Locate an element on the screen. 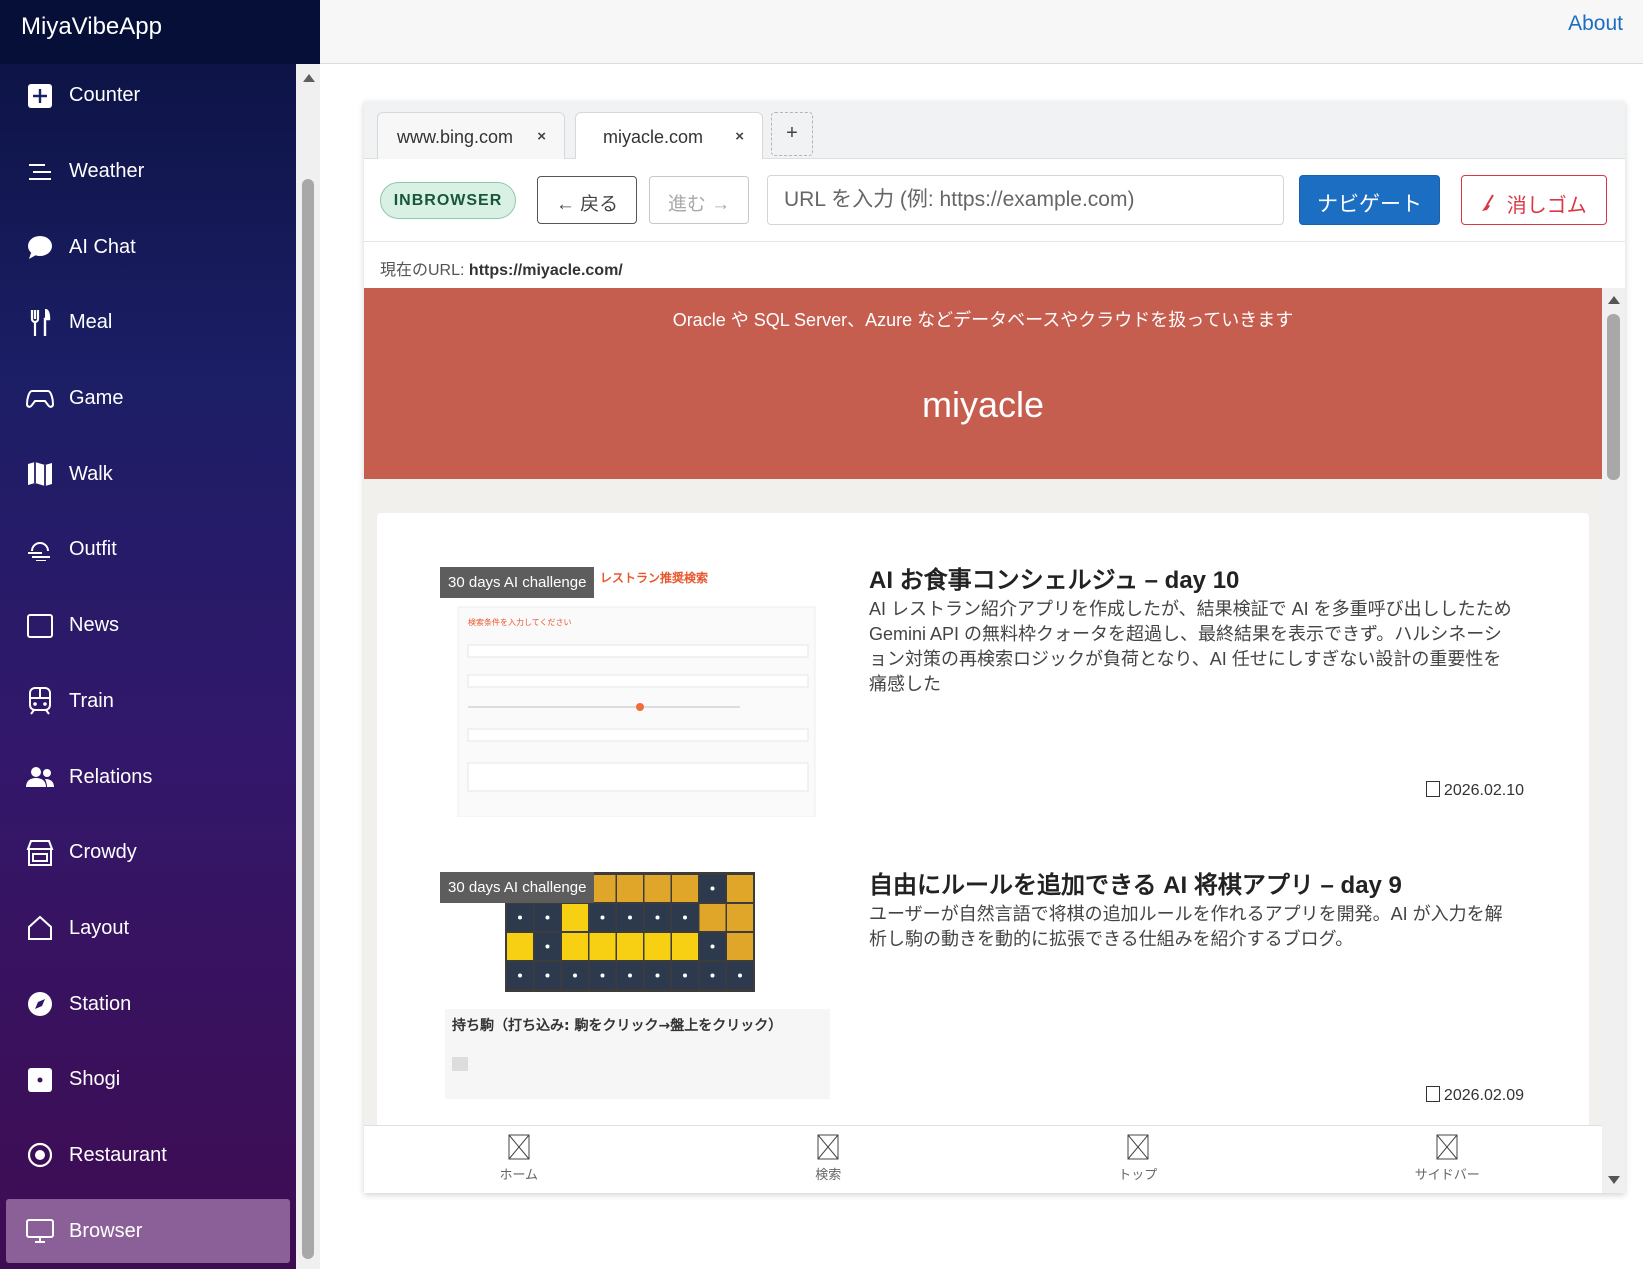 This screenshot has width=1643, height=1269. sidebar-item-station: Station is located at coordinates (148, 1004).